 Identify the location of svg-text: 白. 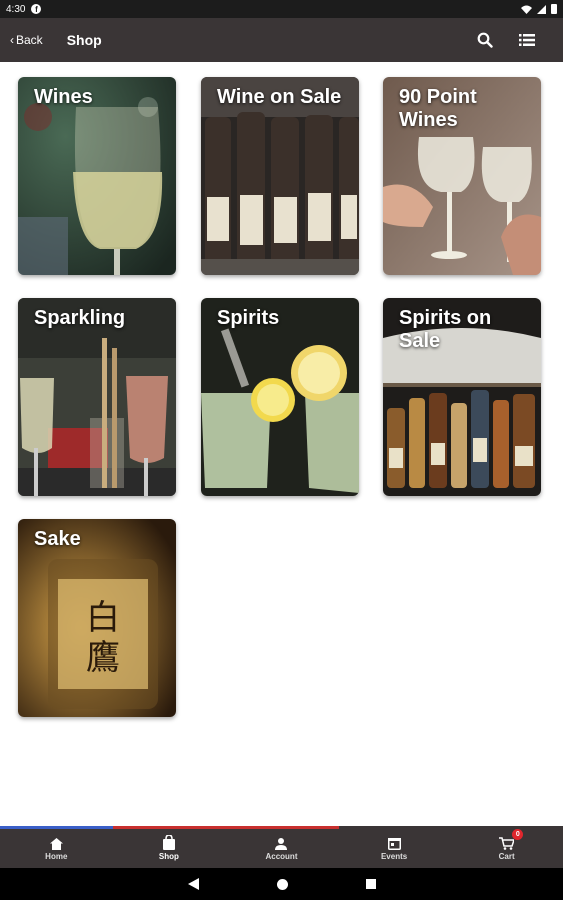
(103, 618).